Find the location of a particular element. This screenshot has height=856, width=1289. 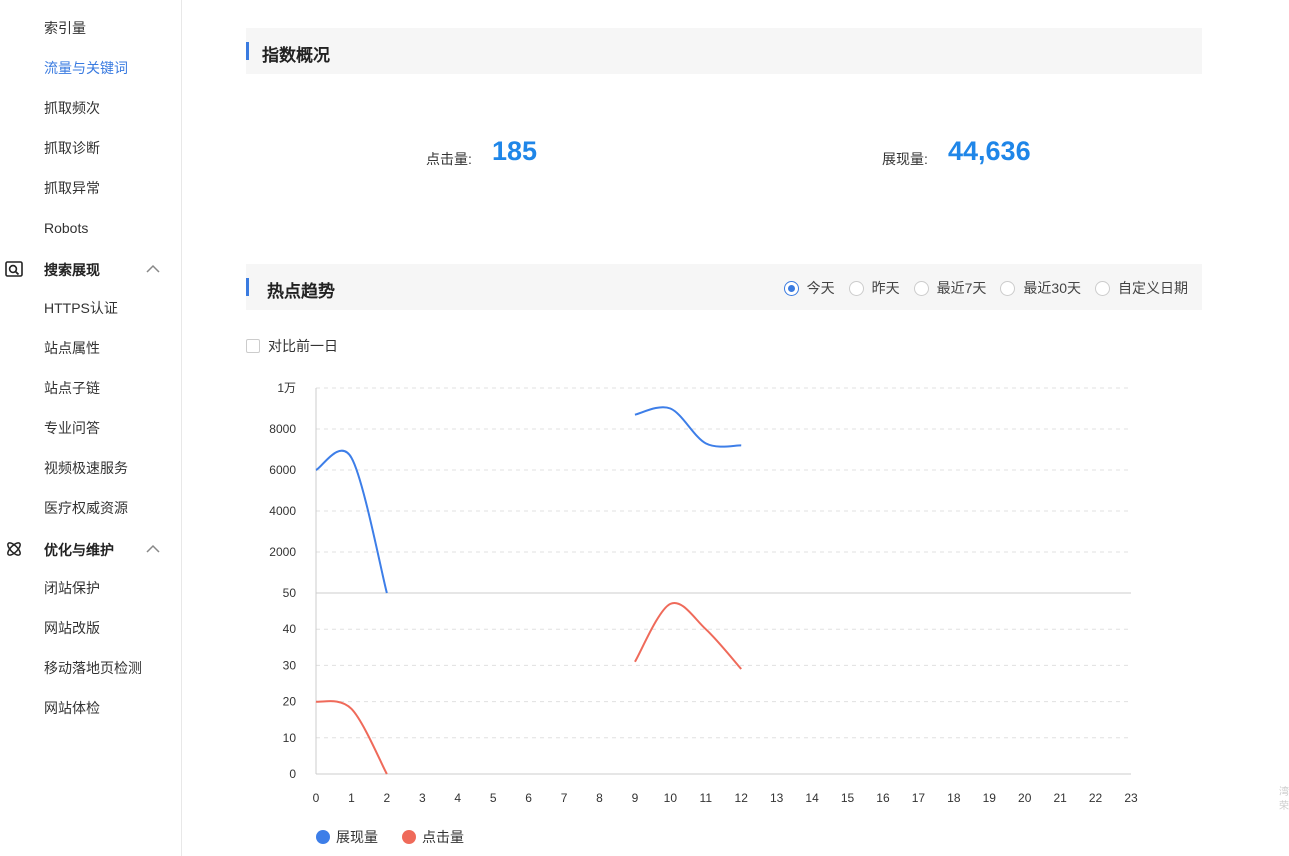

date-range-option: 自定义日期 is located at coordinates (1141, 288).